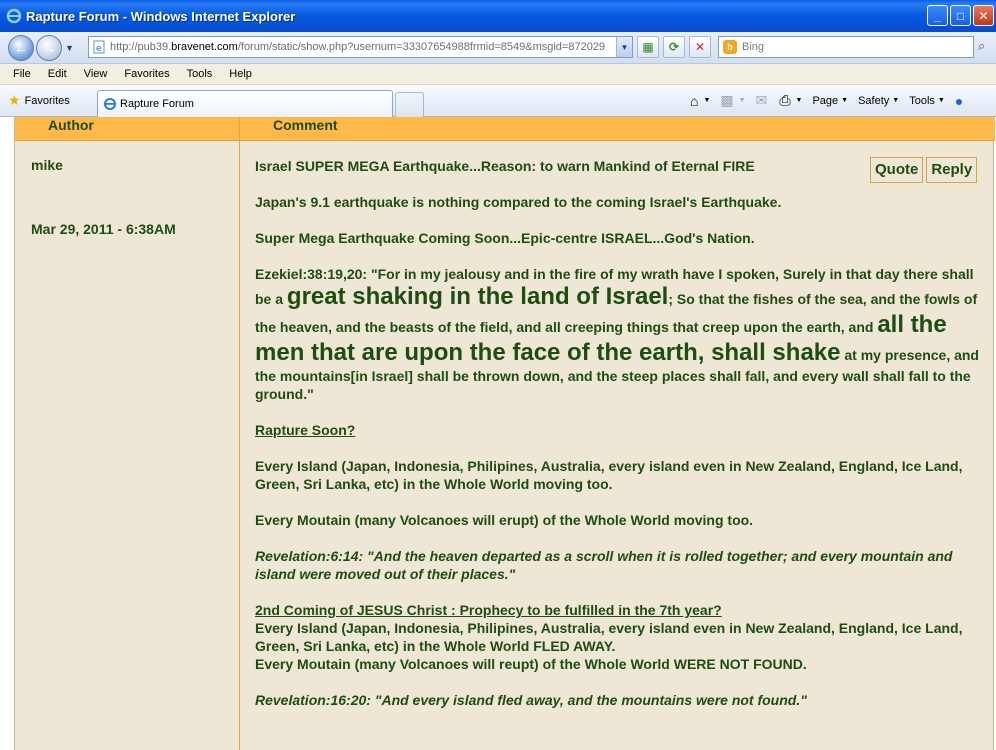  Describe the element at coordinates (305, 125) in the screenshot. I see `comment-column-header: Comment` at that location.